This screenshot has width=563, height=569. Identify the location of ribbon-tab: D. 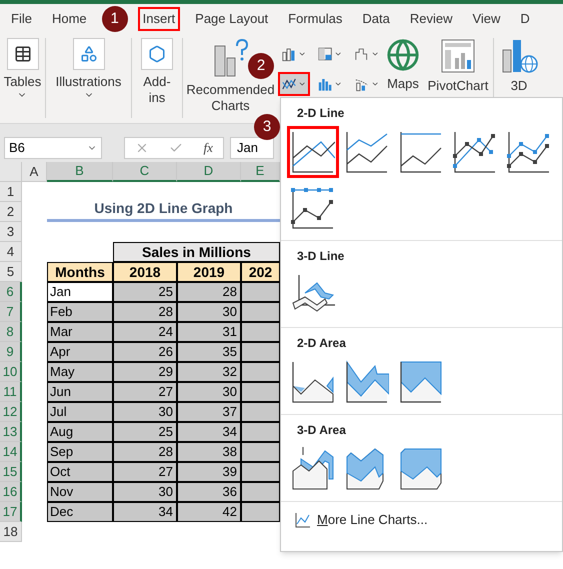
(525, 19).